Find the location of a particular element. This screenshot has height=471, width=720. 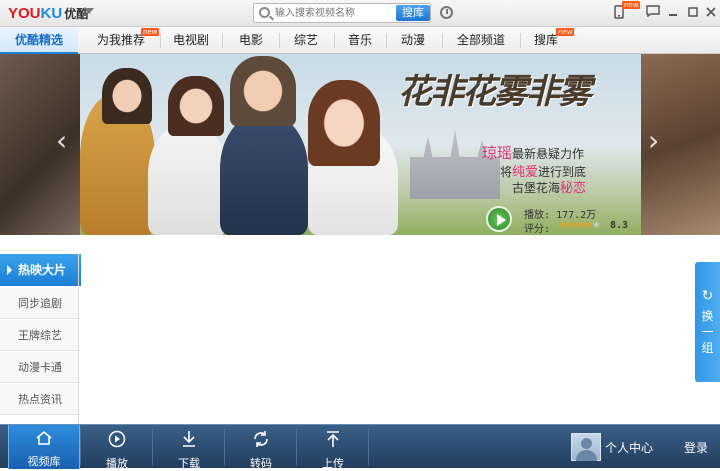

play-circle-icon is located at coordinates (117, 441).